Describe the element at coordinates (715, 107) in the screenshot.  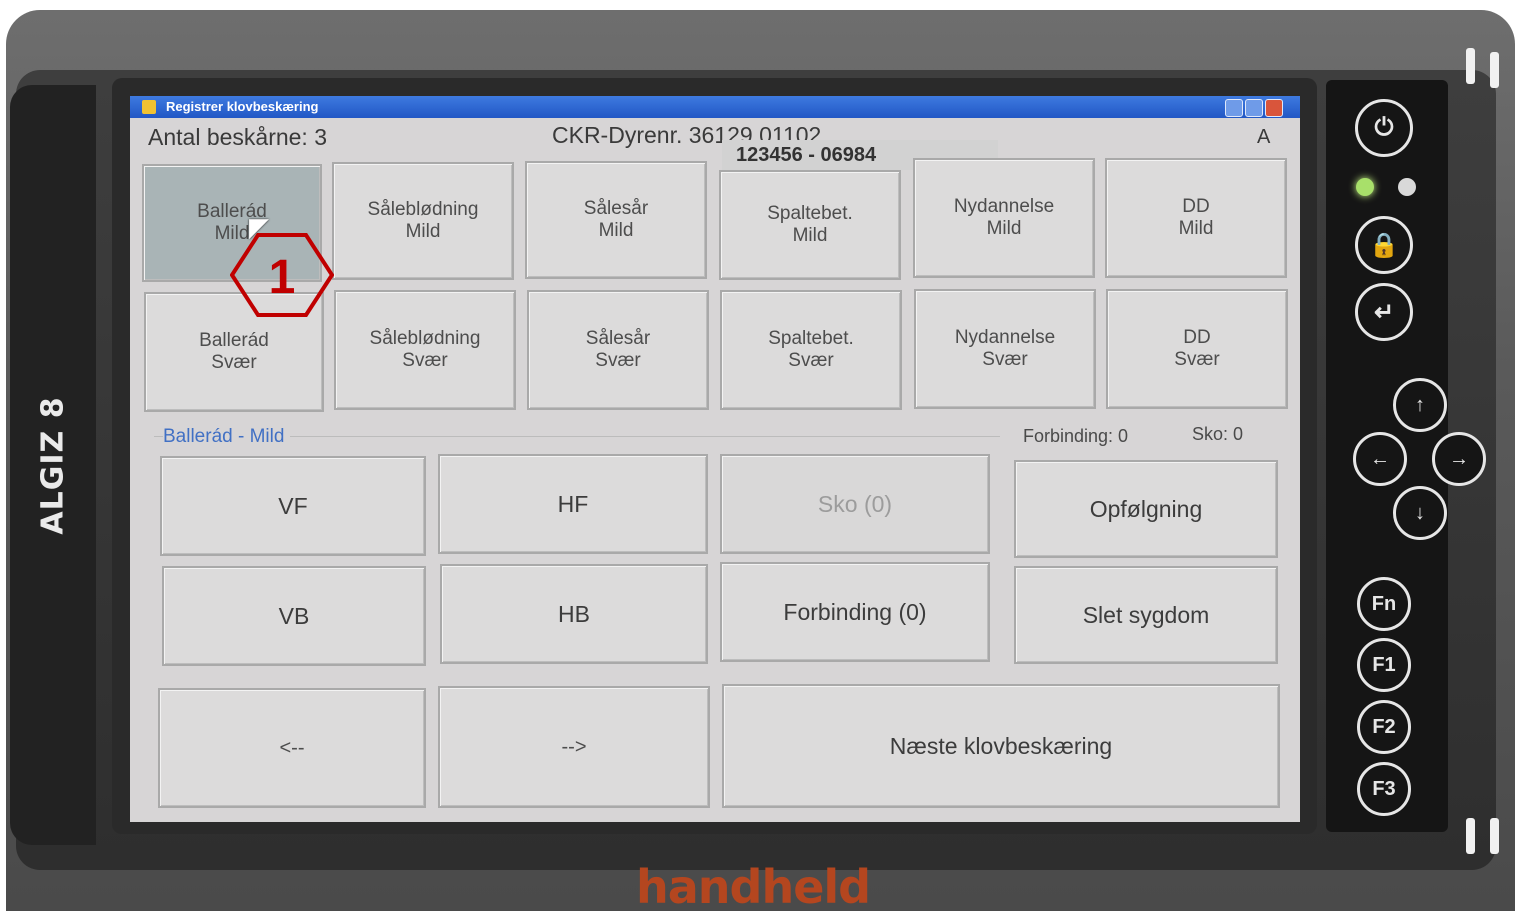
I see `window-titlebar: Registrer klovbeskæring` at that location.